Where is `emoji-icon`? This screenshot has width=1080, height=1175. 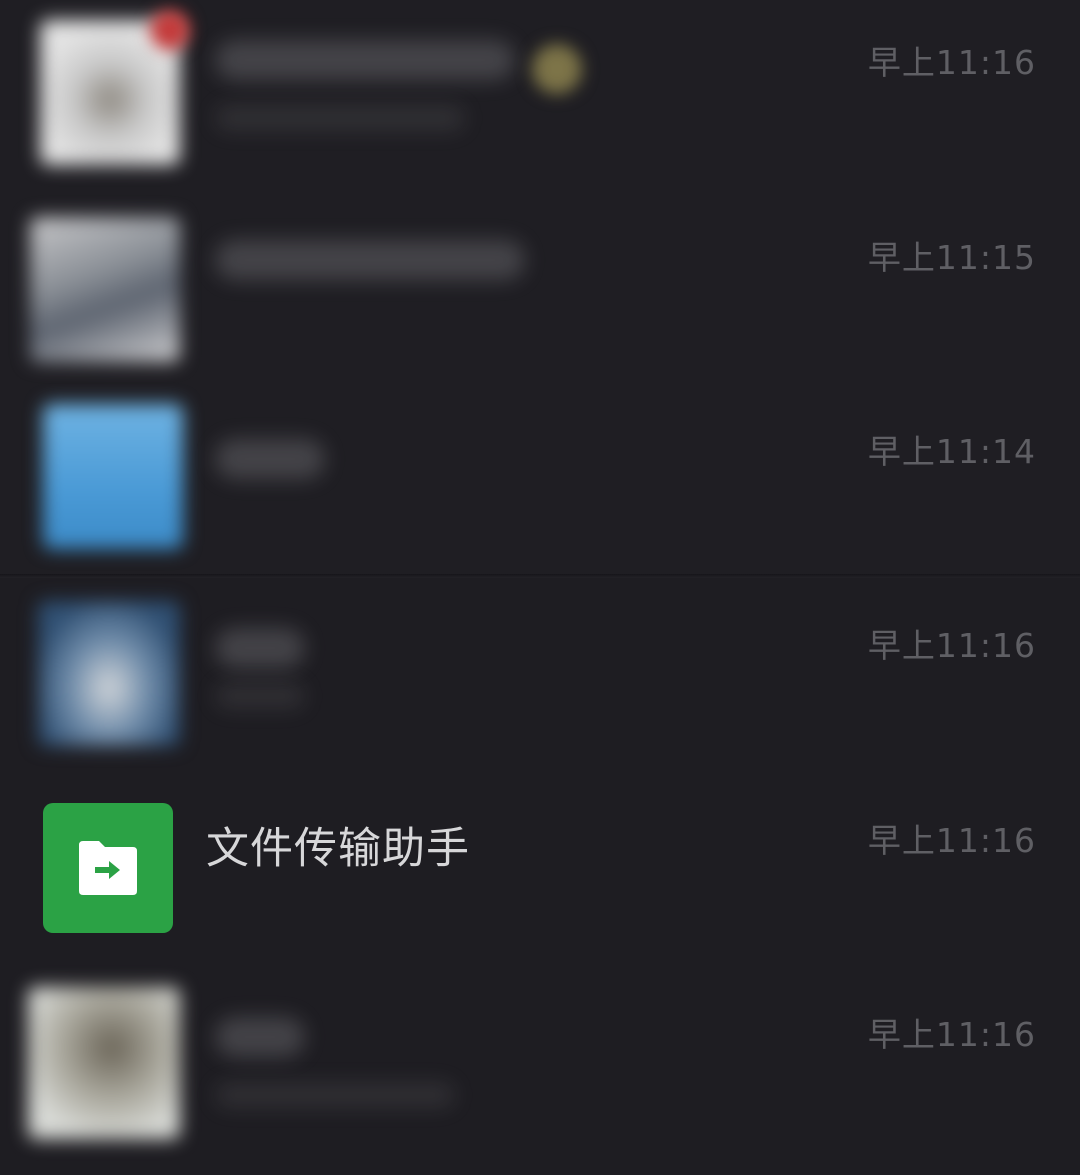
emoji-icon is located at coordinates (557, 69).